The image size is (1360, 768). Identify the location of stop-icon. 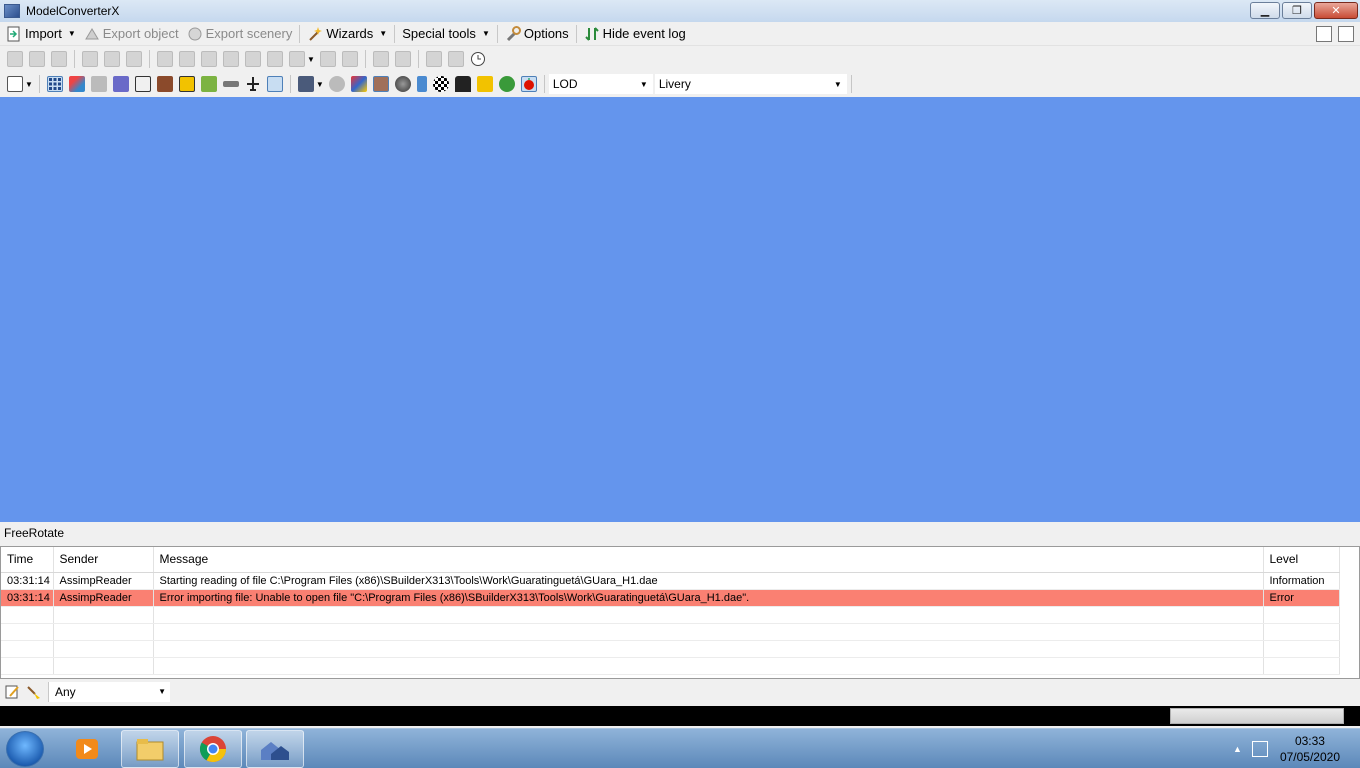
(59, 59).